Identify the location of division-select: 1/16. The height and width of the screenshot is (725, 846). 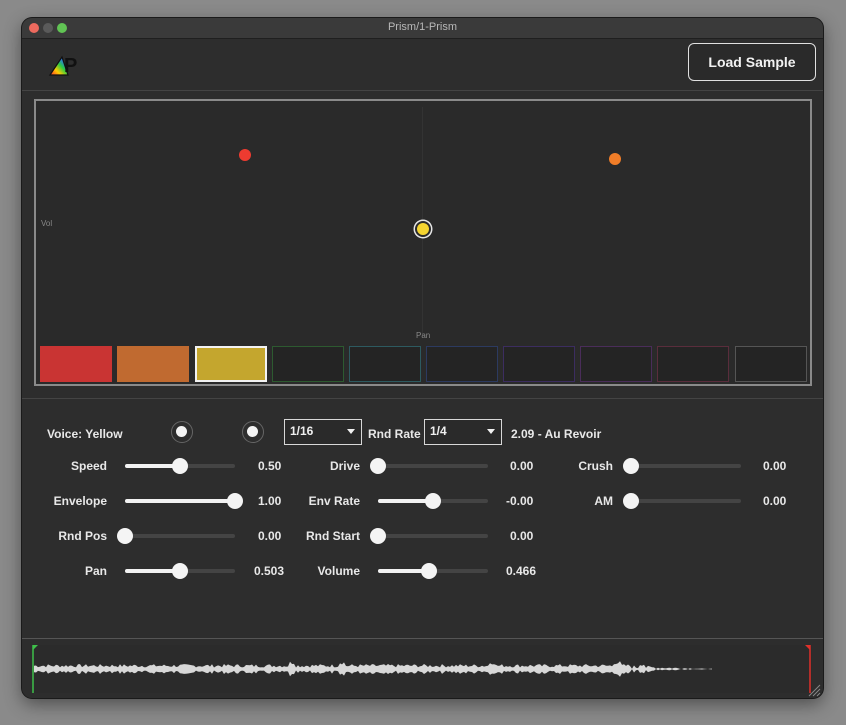
(323, 432).